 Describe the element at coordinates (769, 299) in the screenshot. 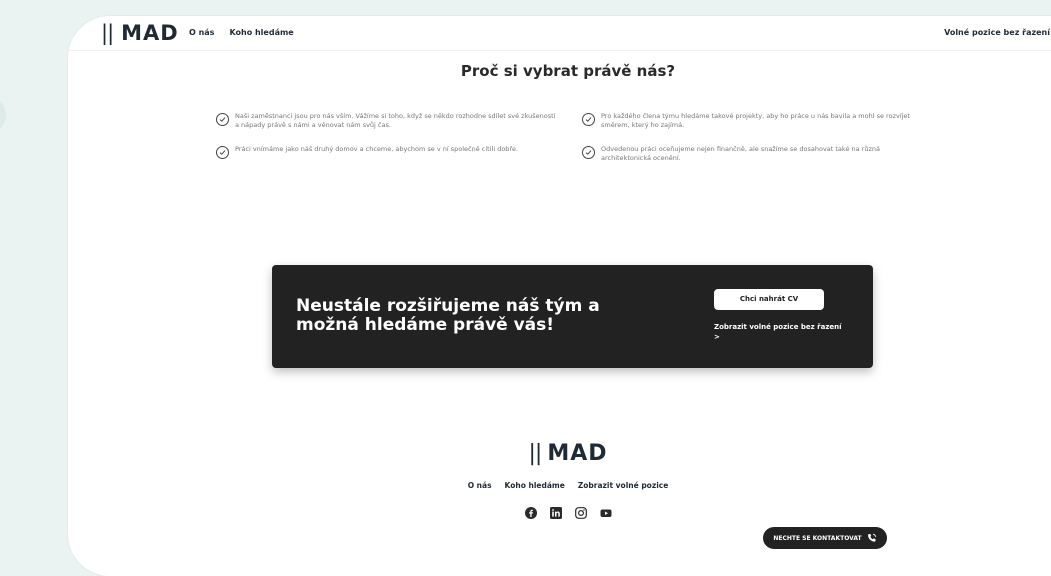

I see `upload-cv-button: Chci nahrát CV` at that location.